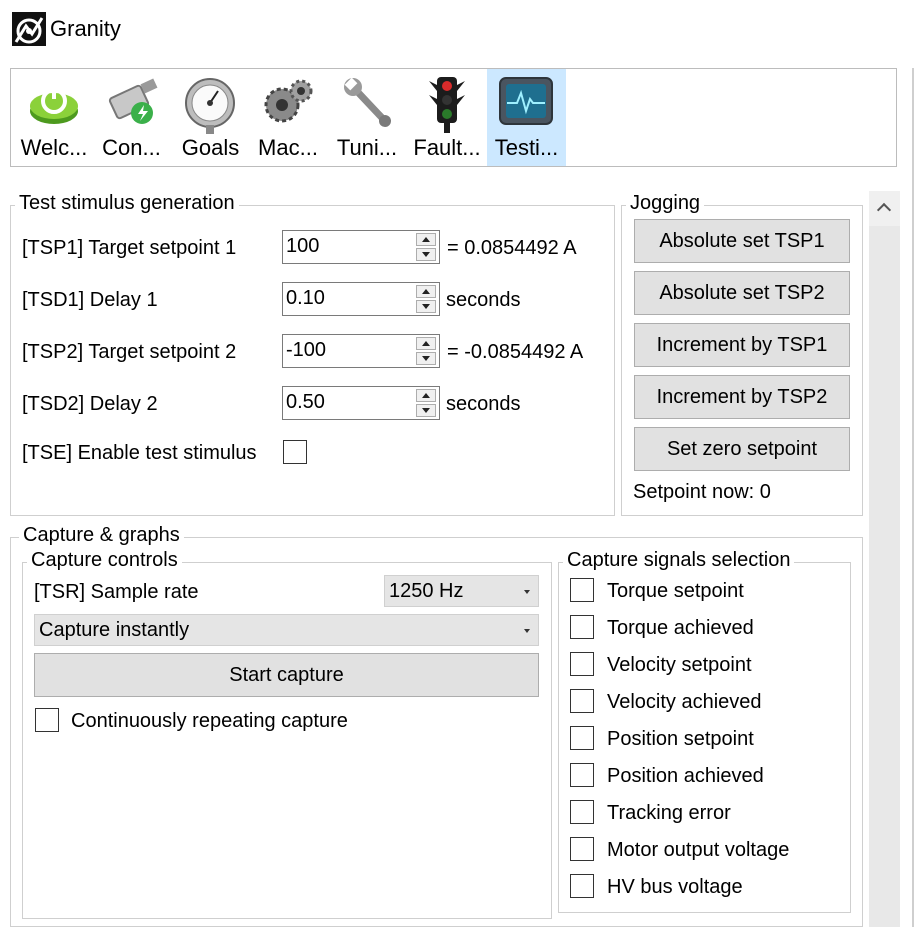  Describe the element at coordinates (101, 535) in the screenshot. I see `capture-graphs-title: Capture & graphs` at that location.